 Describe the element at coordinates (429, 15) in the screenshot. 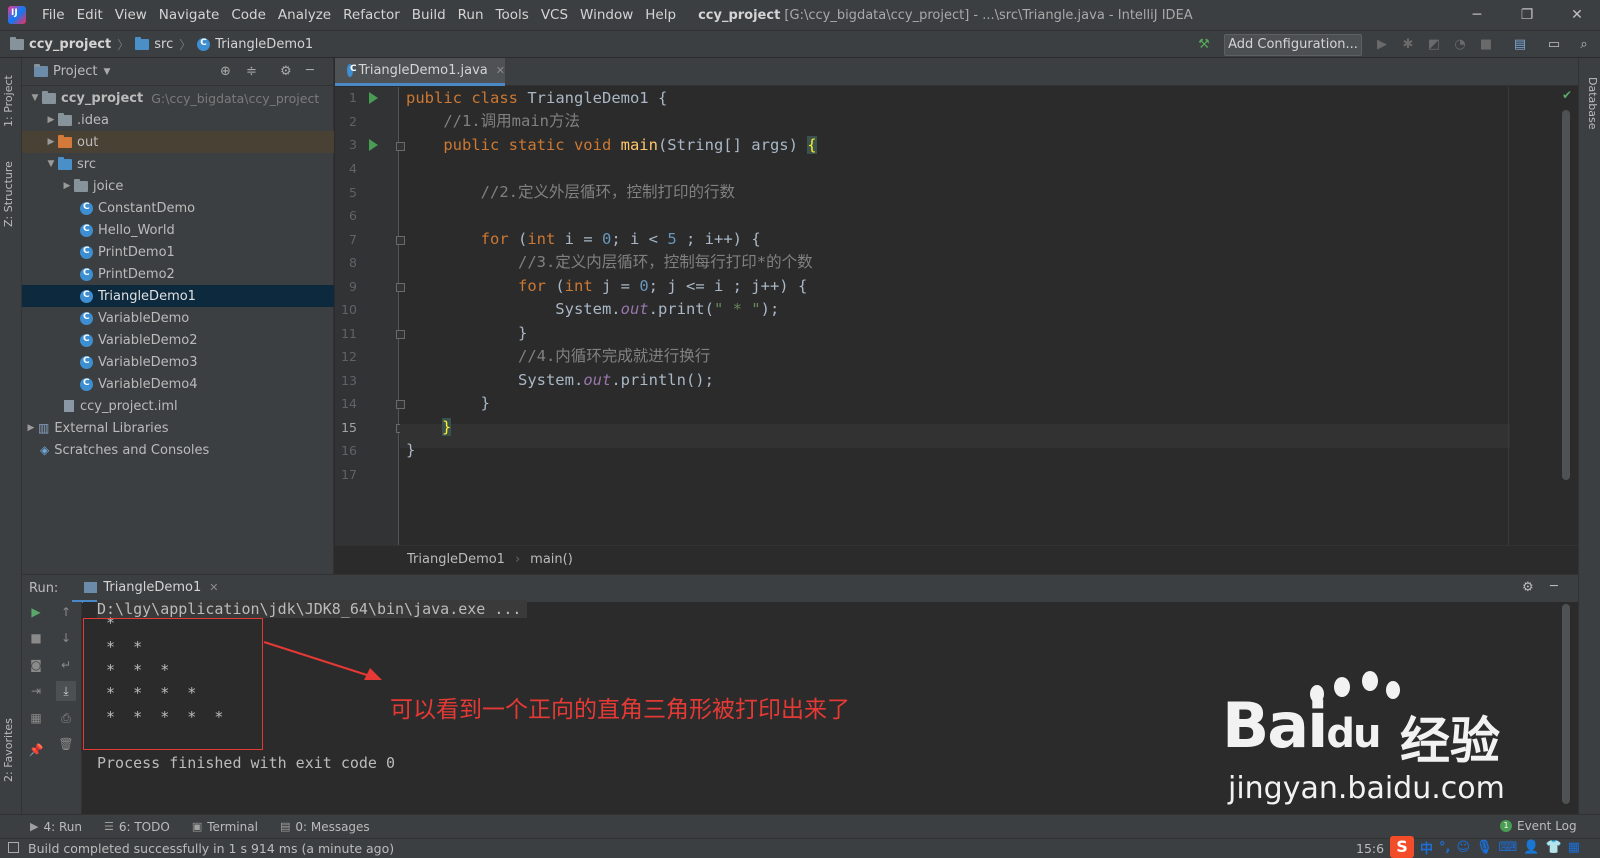

I see `menu-build: Build` at that location.